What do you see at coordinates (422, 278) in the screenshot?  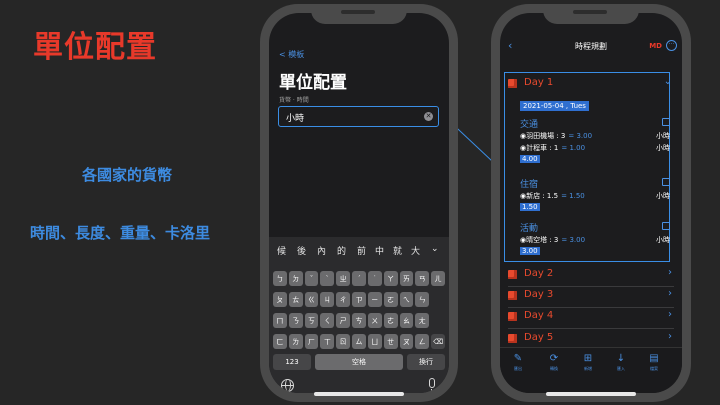 I see `keyboard-key: ㄢ` at bounding box center [422, 278].